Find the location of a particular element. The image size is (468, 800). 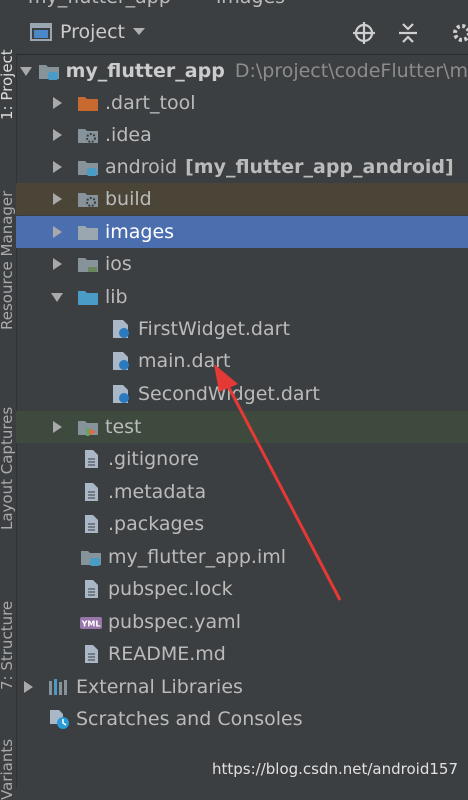

breadcrumb-app: my_flutter_app is located at coordinates (99, 4).